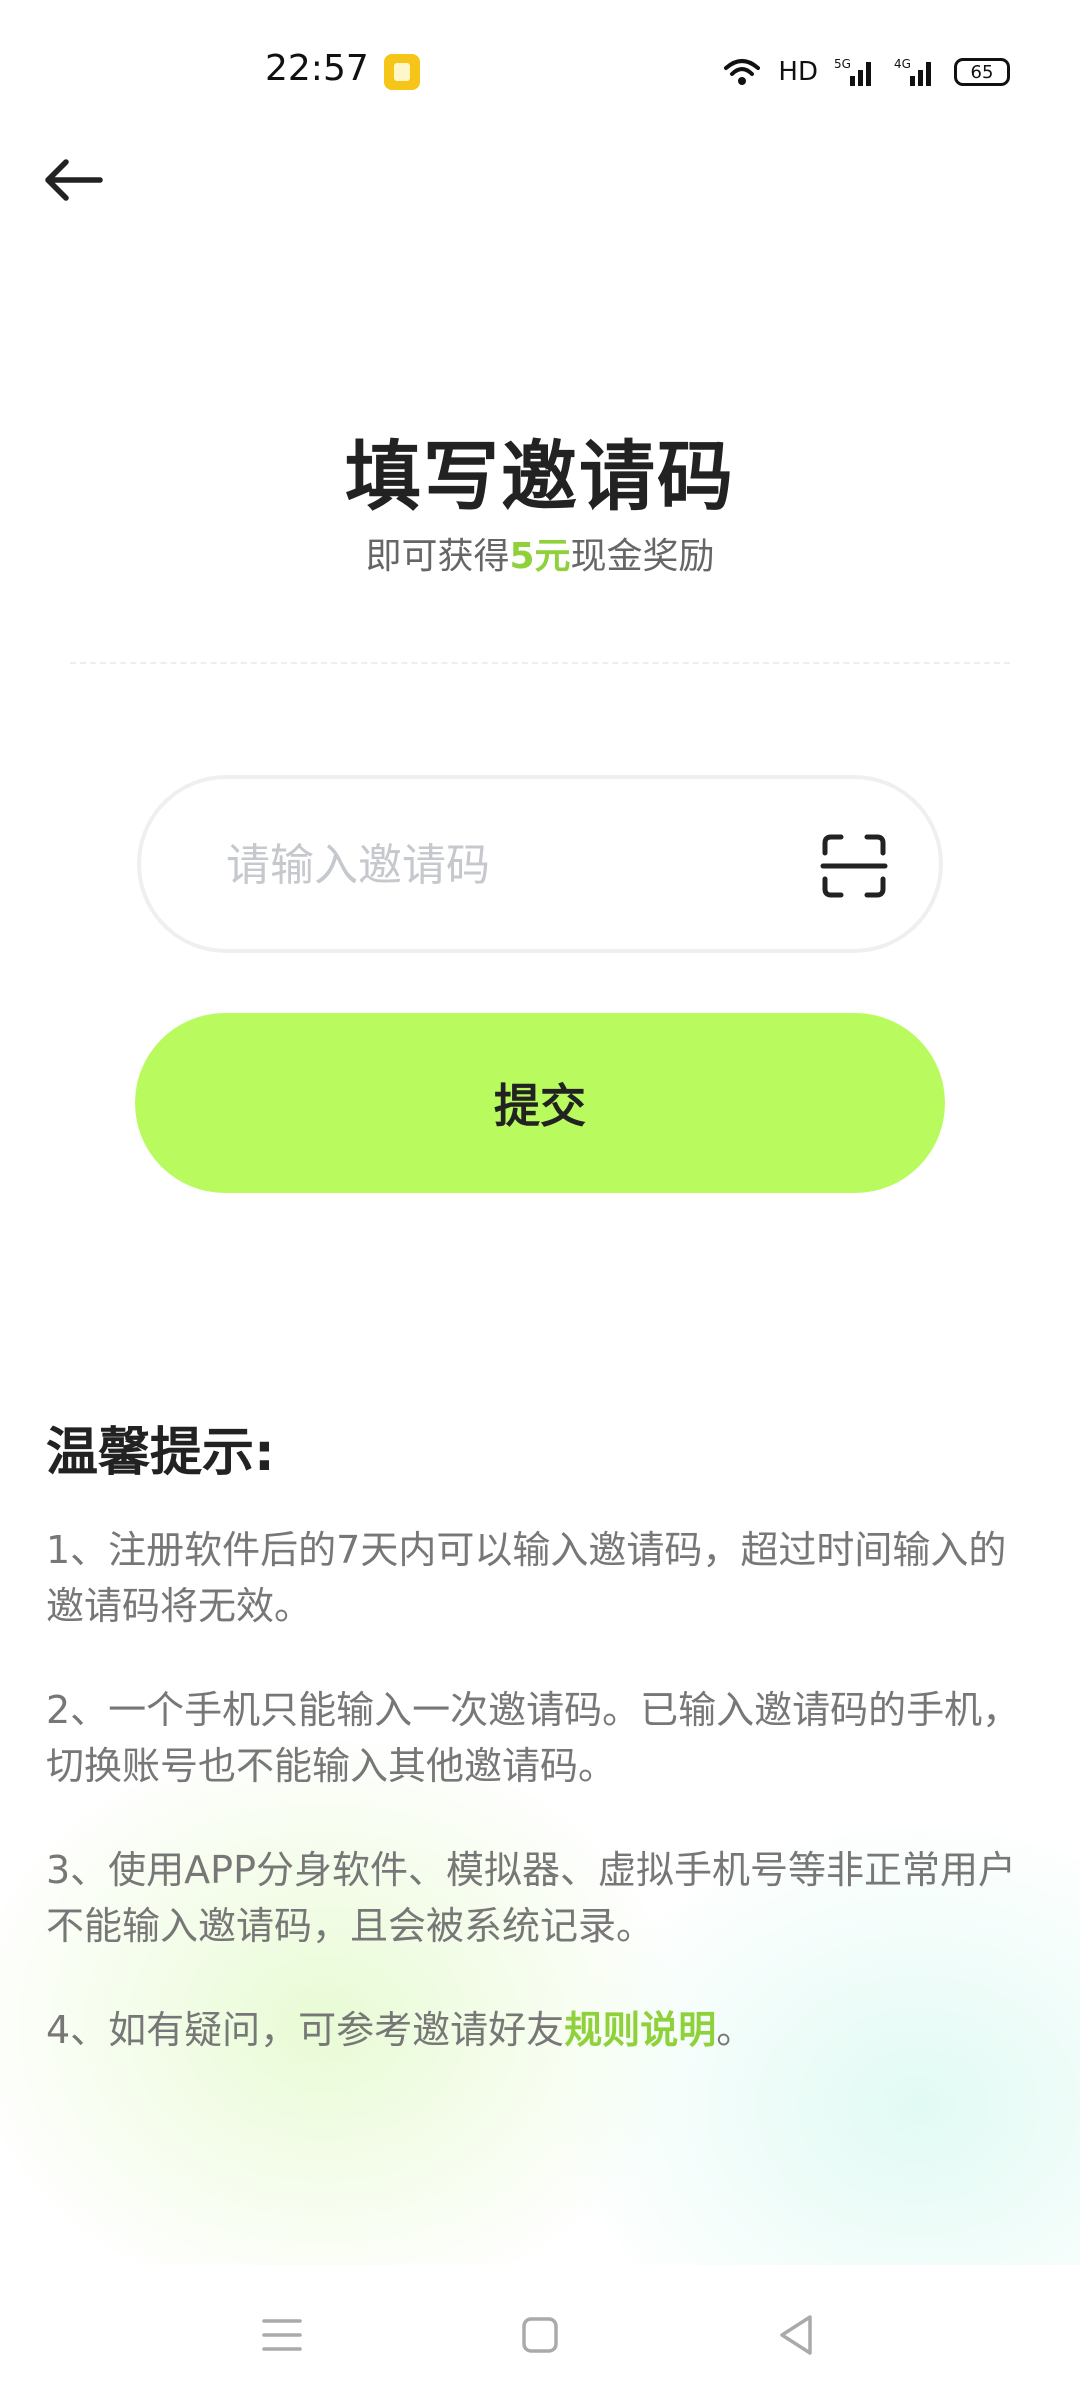 This screenshot has height=2400, width=1080. What do you see at coordinates (842, 64) in the screenshot?
I see `svg-text: 5G` at bounding box center [842, 64].